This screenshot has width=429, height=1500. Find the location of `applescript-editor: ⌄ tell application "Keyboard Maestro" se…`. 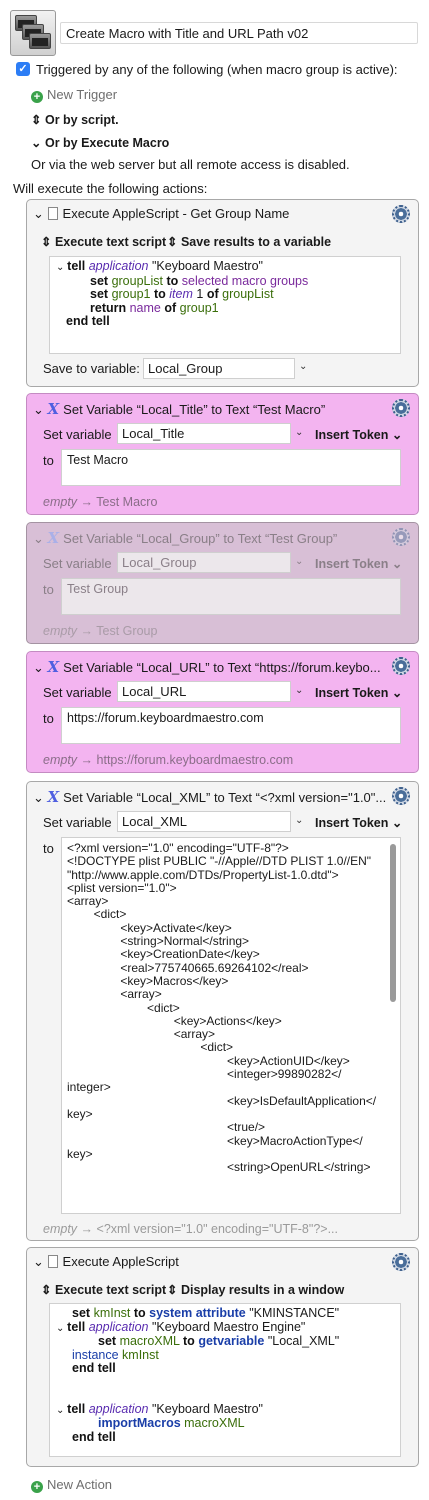

applescript-editor: ⌄ tell application "Keyboard Maestro" se… is located at coordinates (225, 305).